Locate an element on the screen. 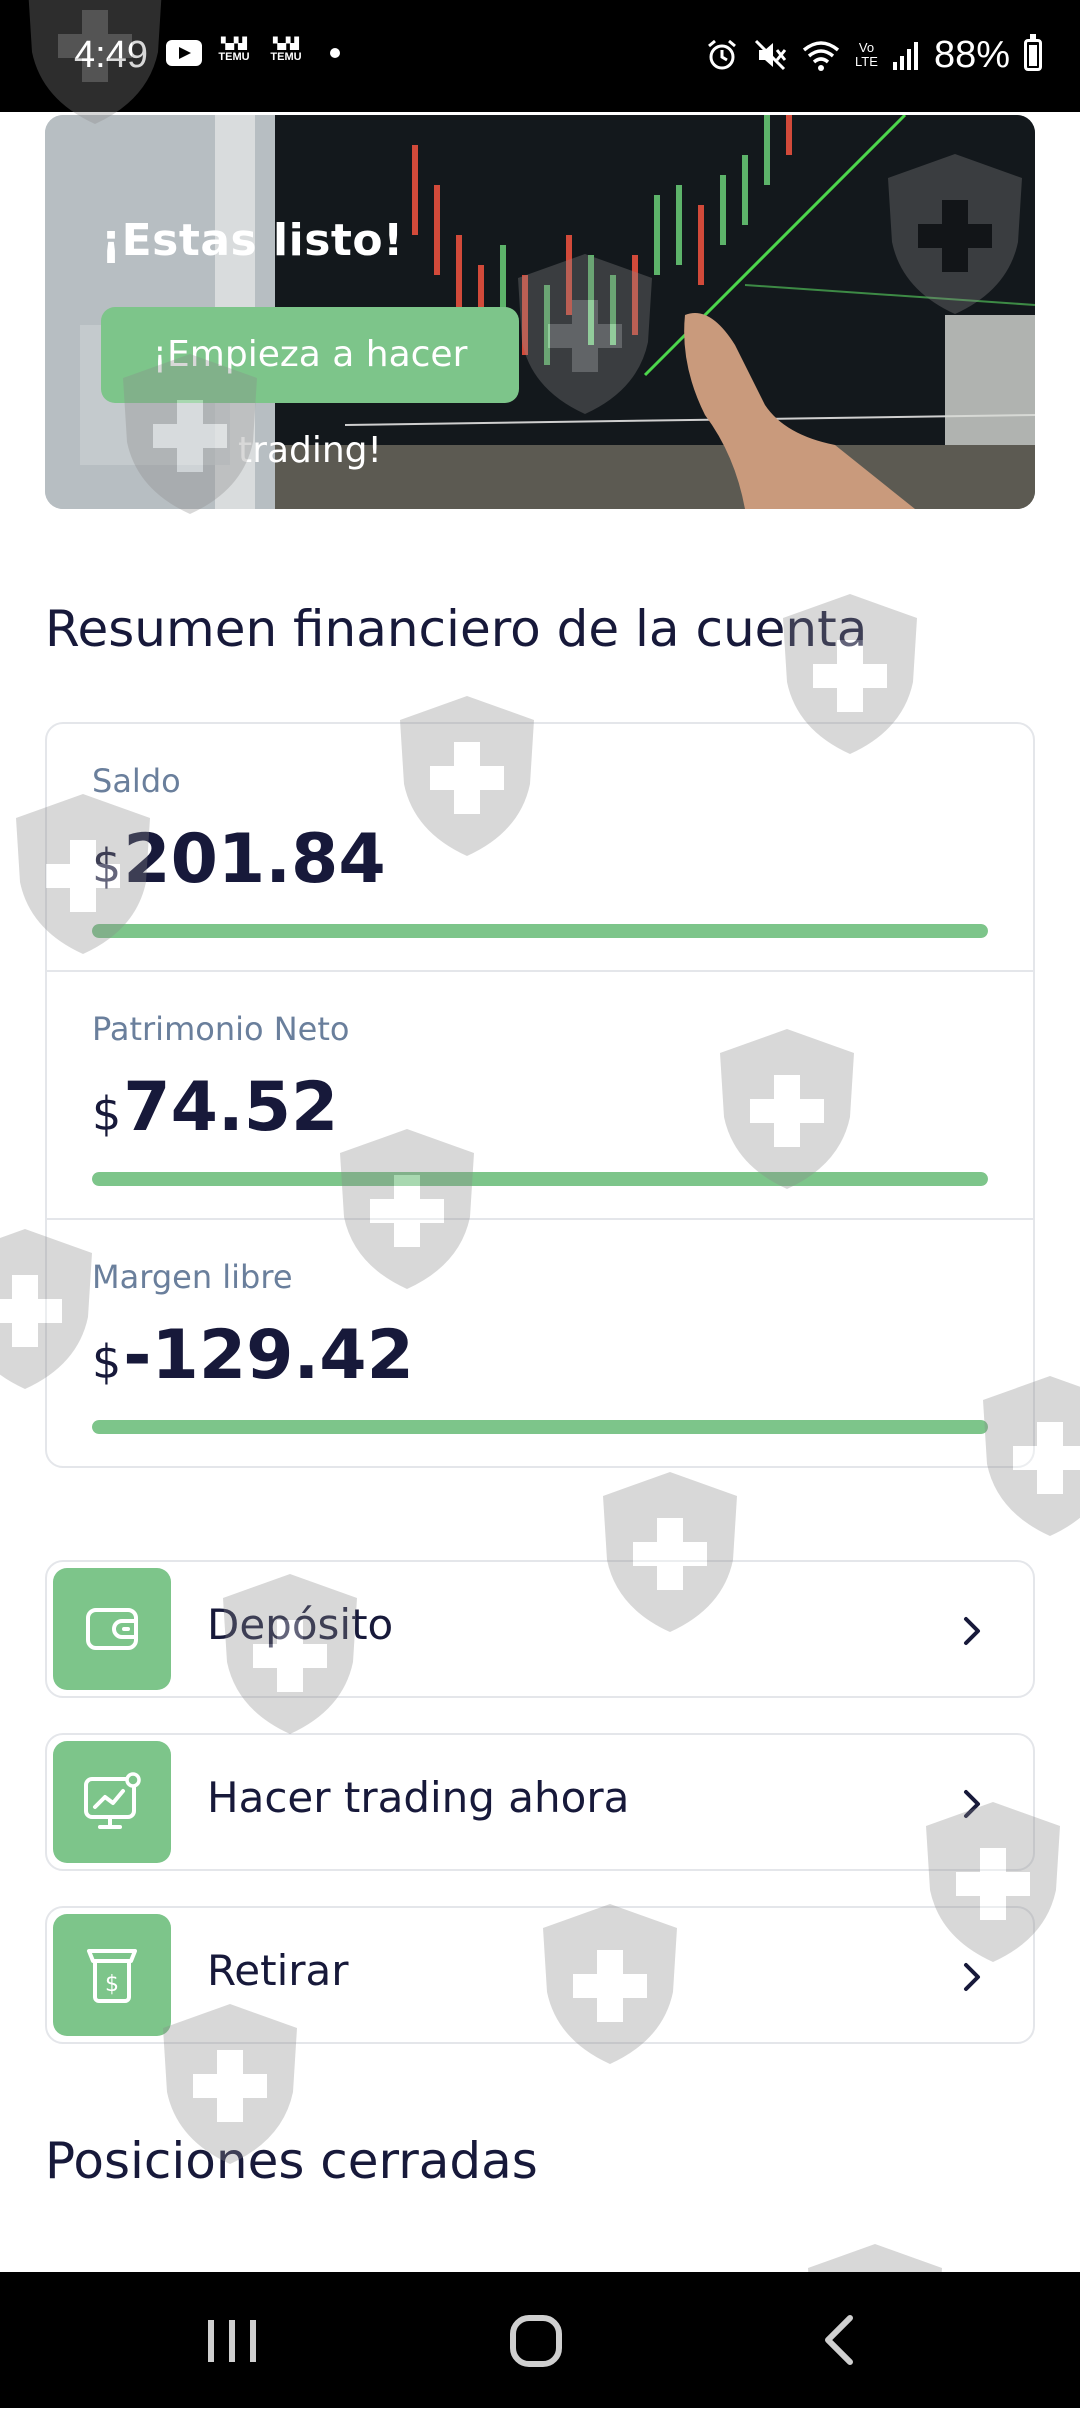  metric-label: Margen libre is located at coordinates (192, 1277).